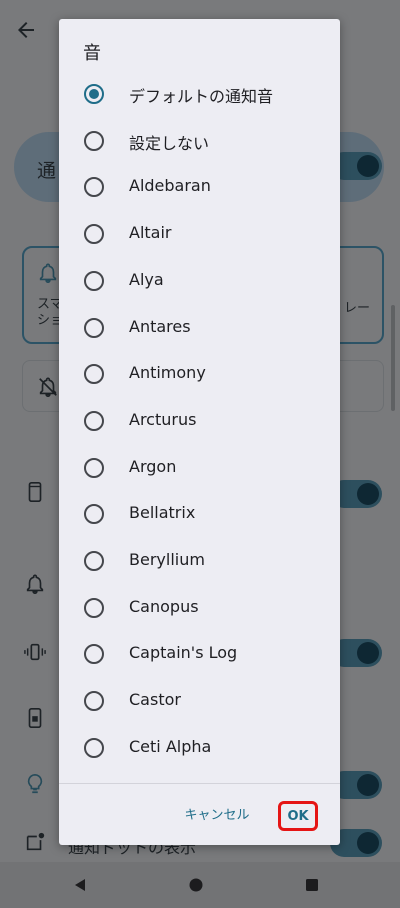  I want to click on nav-home-icon, so click(196, 885).